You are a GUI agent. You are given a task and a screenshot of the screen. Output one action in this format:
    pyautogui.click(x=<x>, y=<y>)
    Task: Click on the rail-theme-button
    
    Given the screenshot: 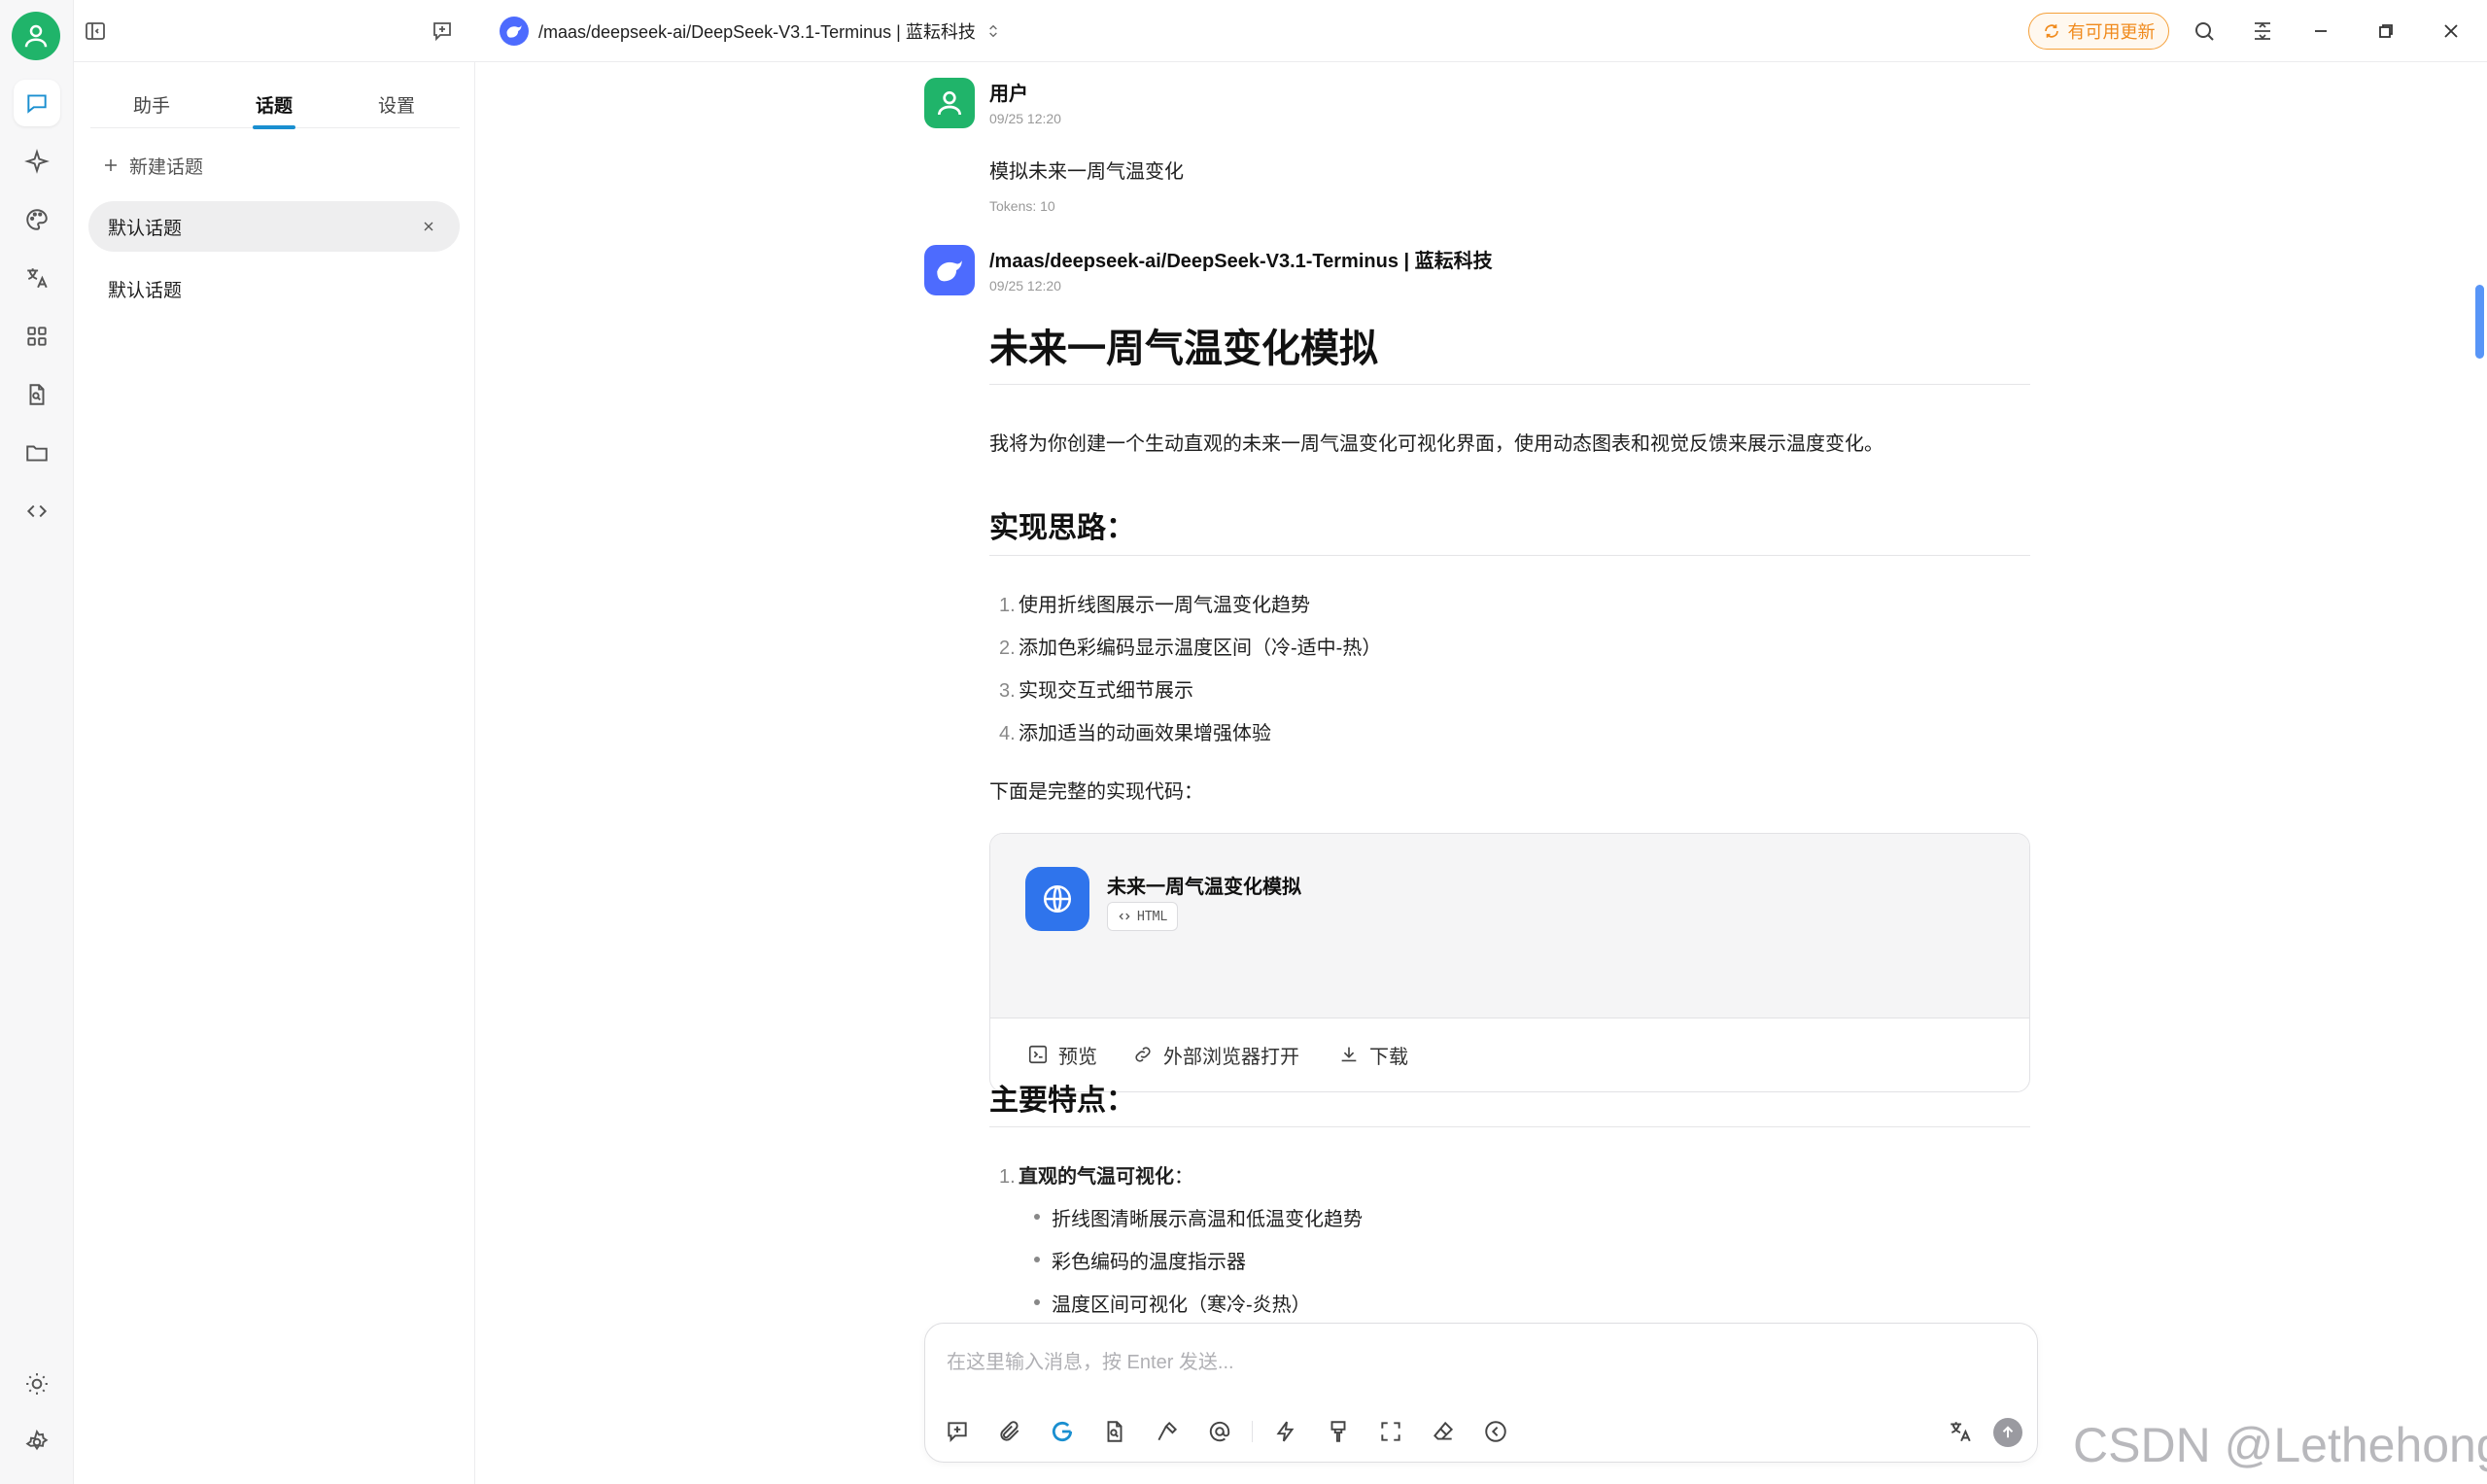 What is the action you would take?
    pyautogui.click(x=37, y=1384)
    